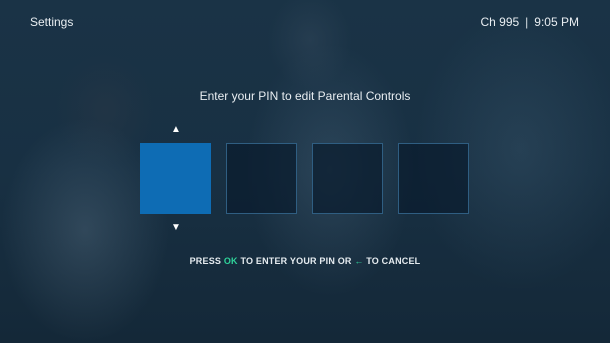 This screenshot has width=610, height=343. What do you see at coordinates (230, 261) in the screenshot?
I see `ok-key-label: OK` at bounding box center [230, 261].